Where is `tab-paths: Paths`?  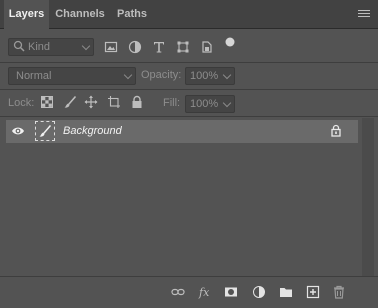 tab-paths: Paths is located at coordinates (132, 14).